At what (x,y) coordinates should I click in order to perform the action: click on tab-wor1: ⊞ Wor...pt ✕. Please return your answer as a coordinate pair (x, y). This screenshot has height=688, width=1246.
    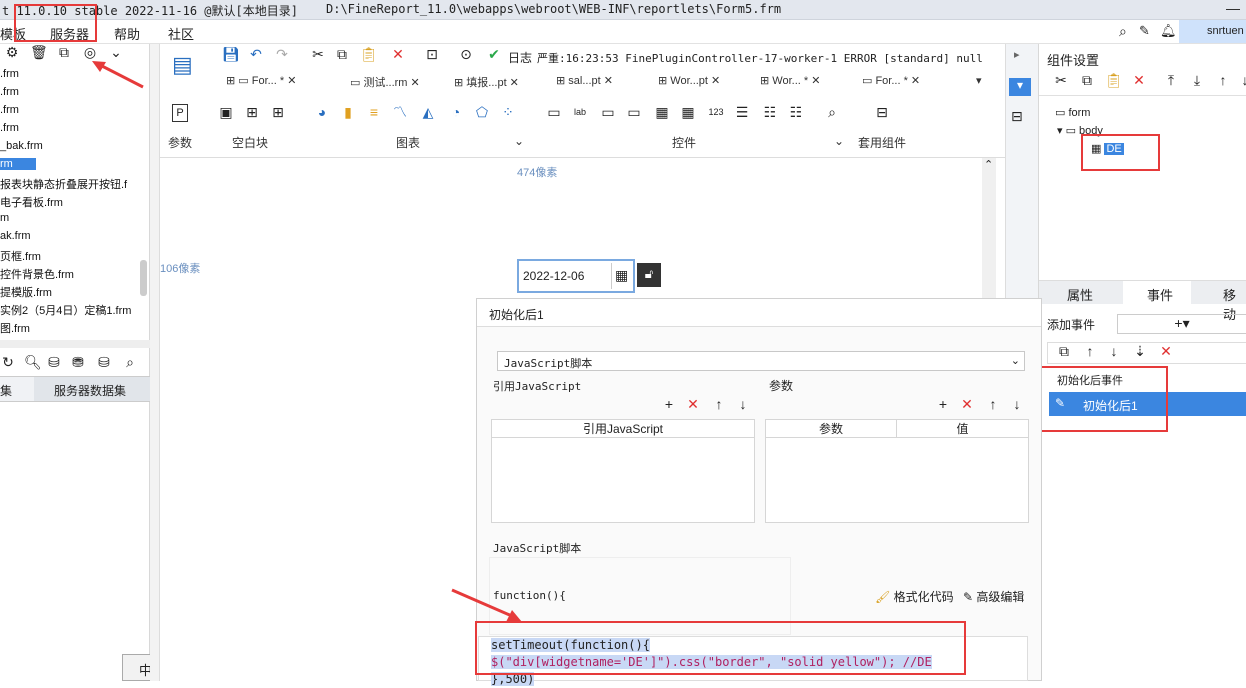
    Looking at the image, I should click on (689, 80).